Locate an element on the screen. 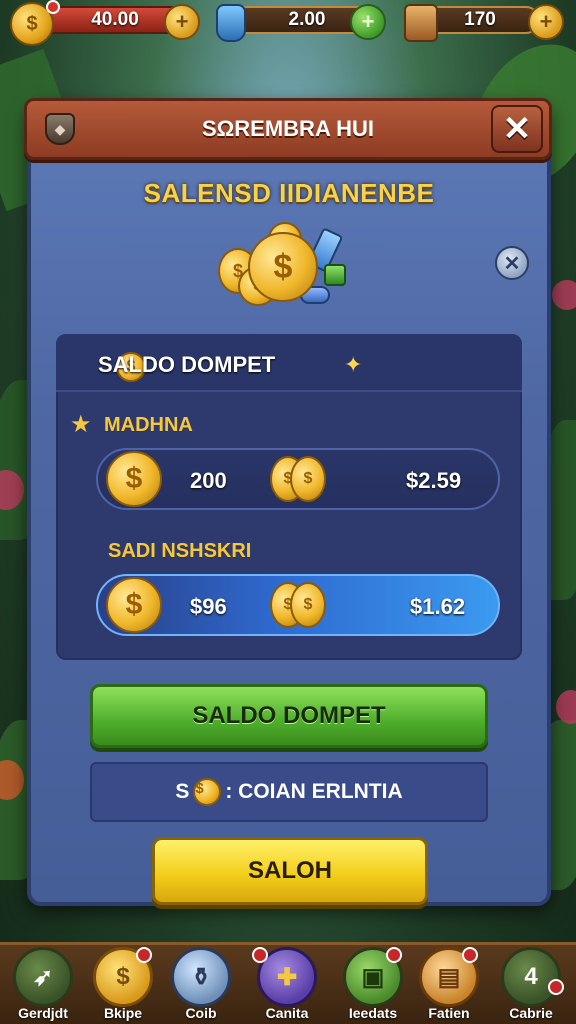 The image size is (576, 1024). section-label-2: SADI NSHSKRI is located at coordinates (180, 551).